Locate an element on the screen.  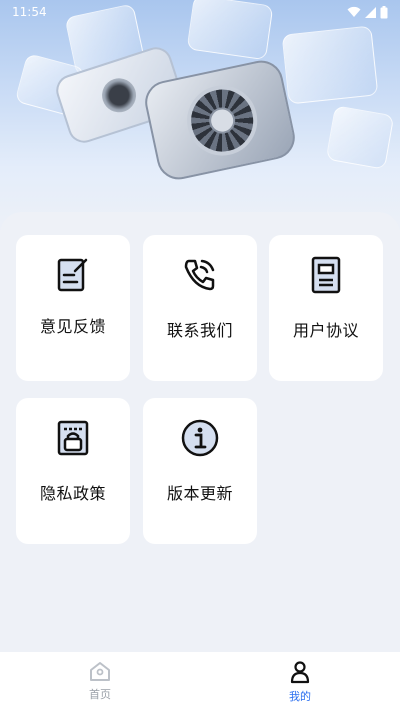
battery-icon is located at coordinates (384, 11).